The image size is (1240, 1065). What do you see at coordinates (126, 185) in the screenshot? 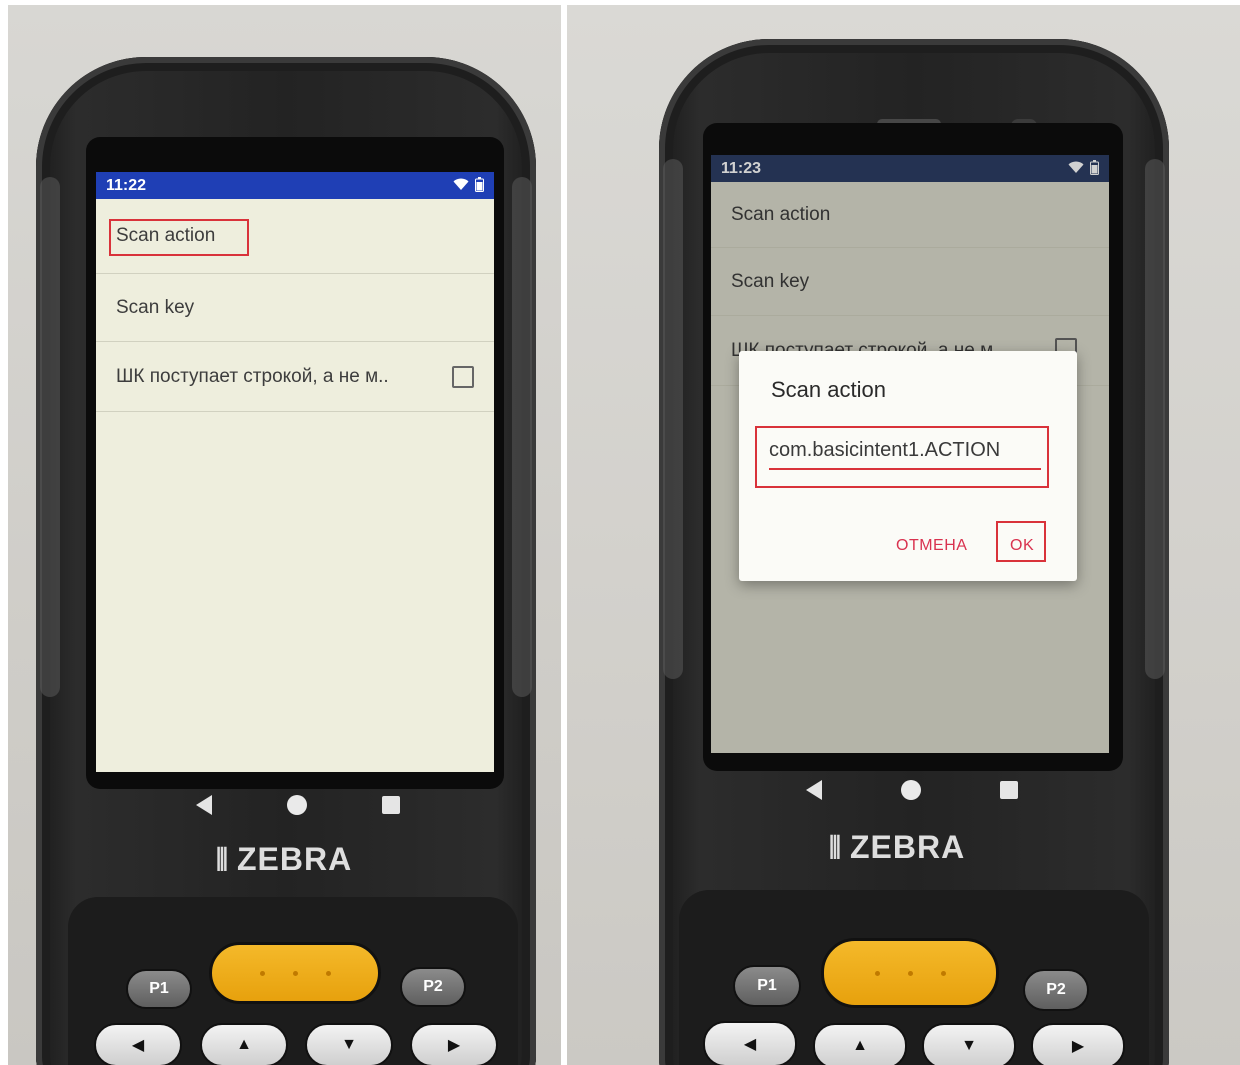
I see `status-time: 11:22` at bounding box center [126, 185].